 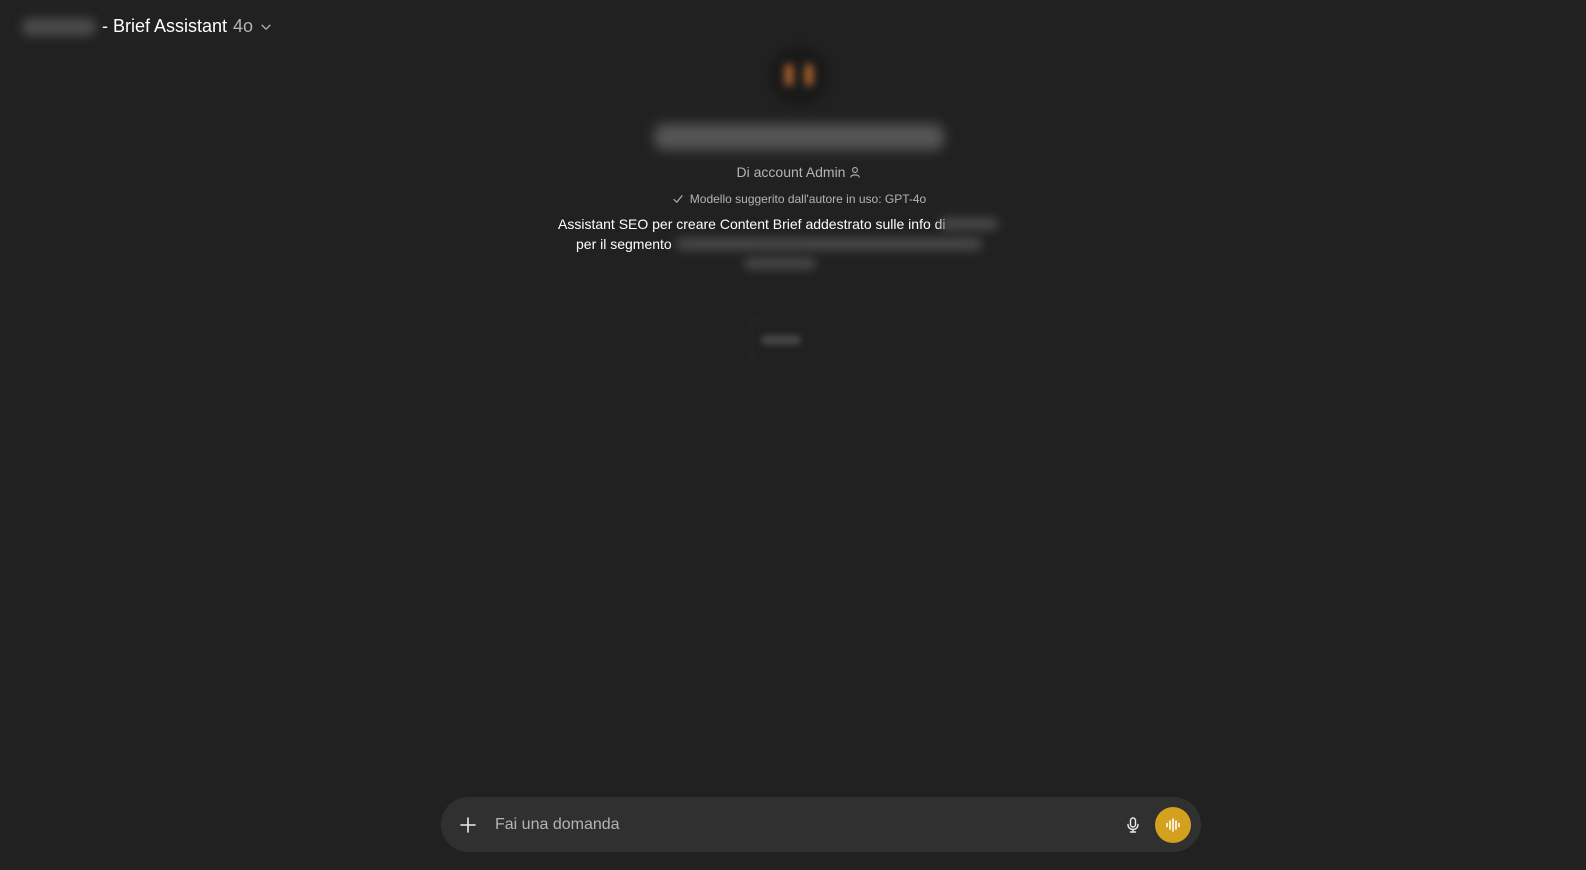 What do you see at coordinates (799, 76) in the screenshot?
I see `gpt-avatar` at bounding box center [799, 76].